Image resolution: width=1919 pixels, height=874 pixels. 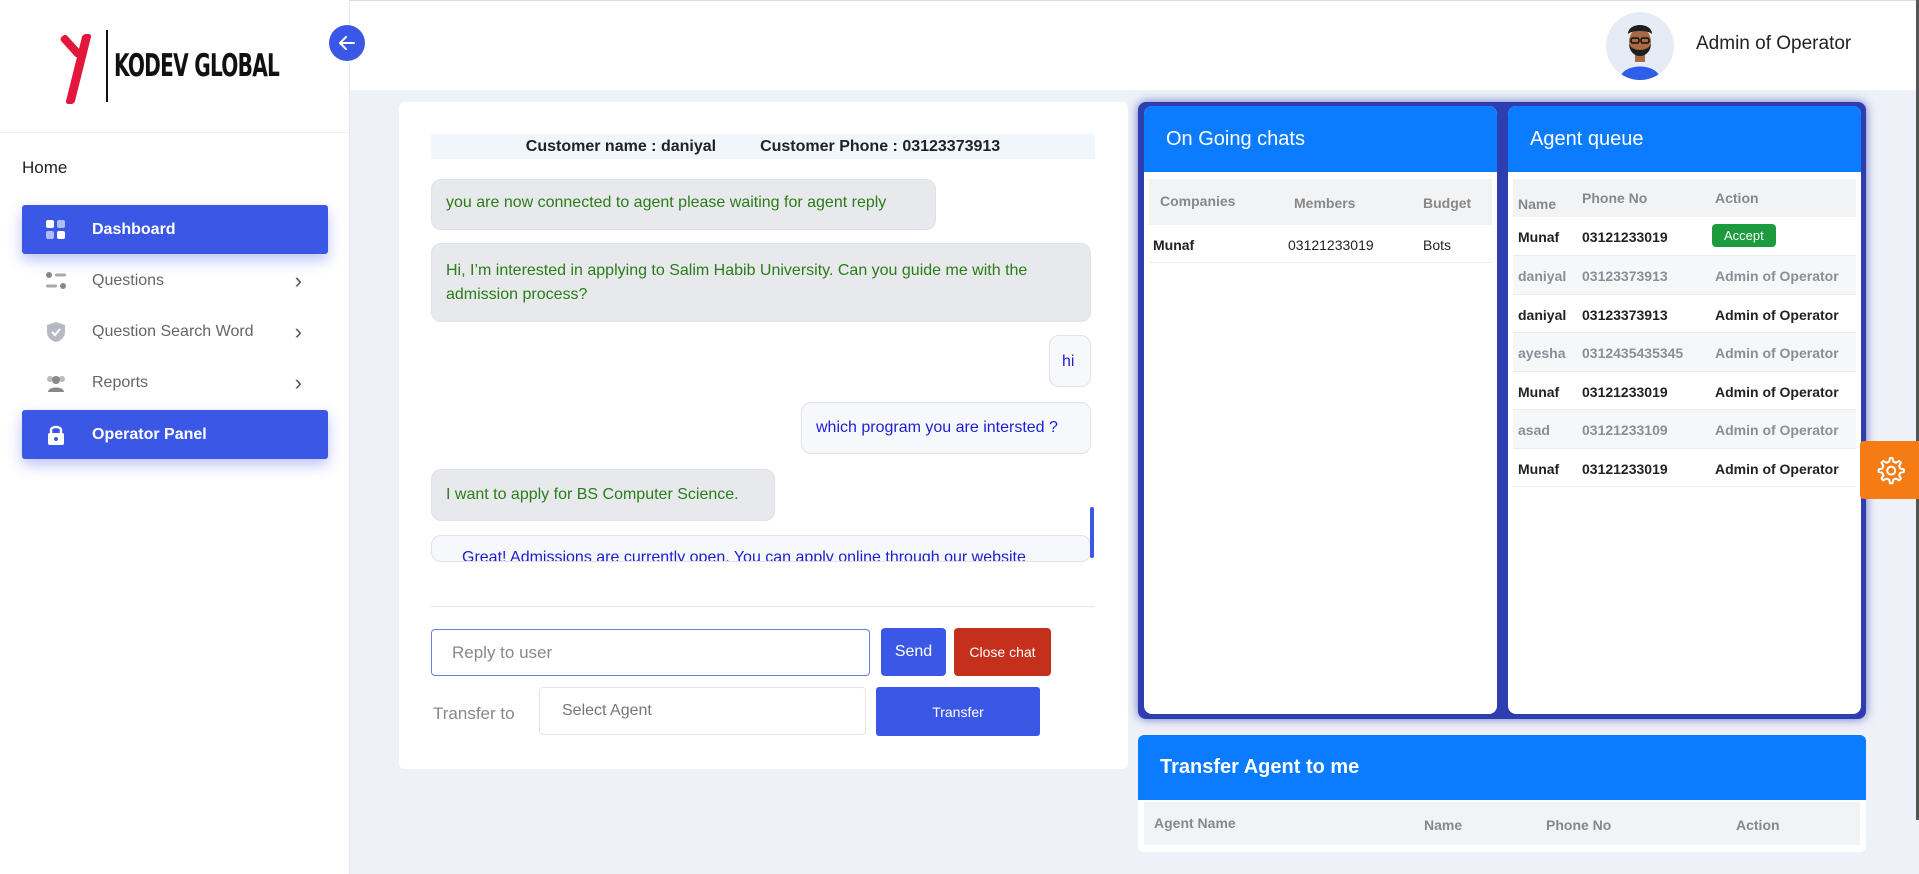 What do you see at coordinates (56, 383) in the screenshot?
I see `users-icon` at bounding box center [56, 383].